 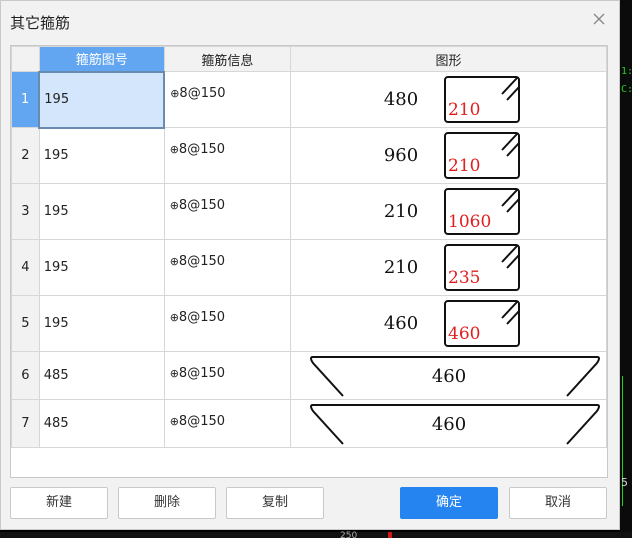 I want to click on rect-stirrup-shape: 960 210, so click(x=452, y=155).